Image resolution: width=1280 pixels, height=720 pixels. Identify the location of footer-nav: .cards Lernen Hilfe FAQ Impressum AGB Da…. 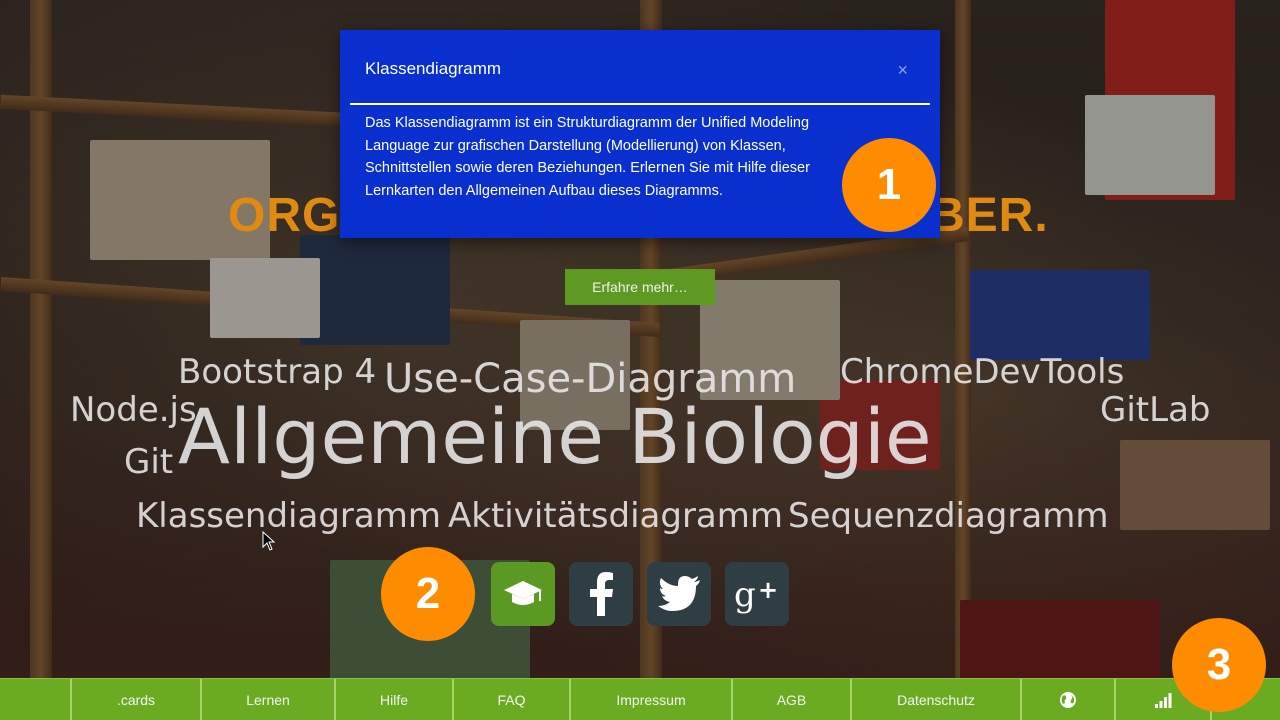
(640, 699).